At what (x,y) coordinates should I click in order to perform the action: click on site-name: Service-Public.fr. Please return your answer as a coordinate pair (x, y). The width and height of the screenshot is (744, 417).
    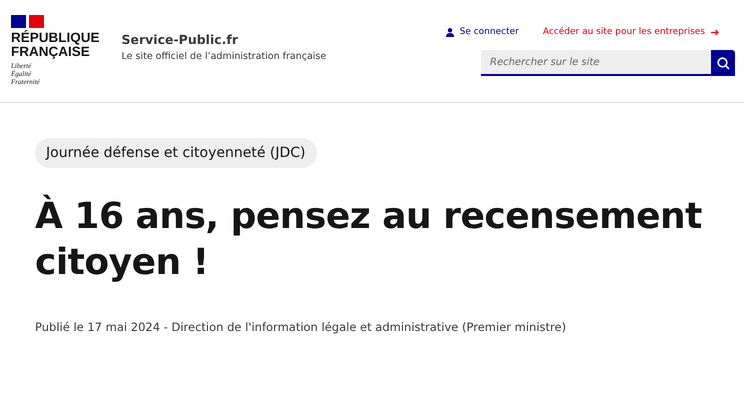
    Looking at the image, I should click on (224, 39).